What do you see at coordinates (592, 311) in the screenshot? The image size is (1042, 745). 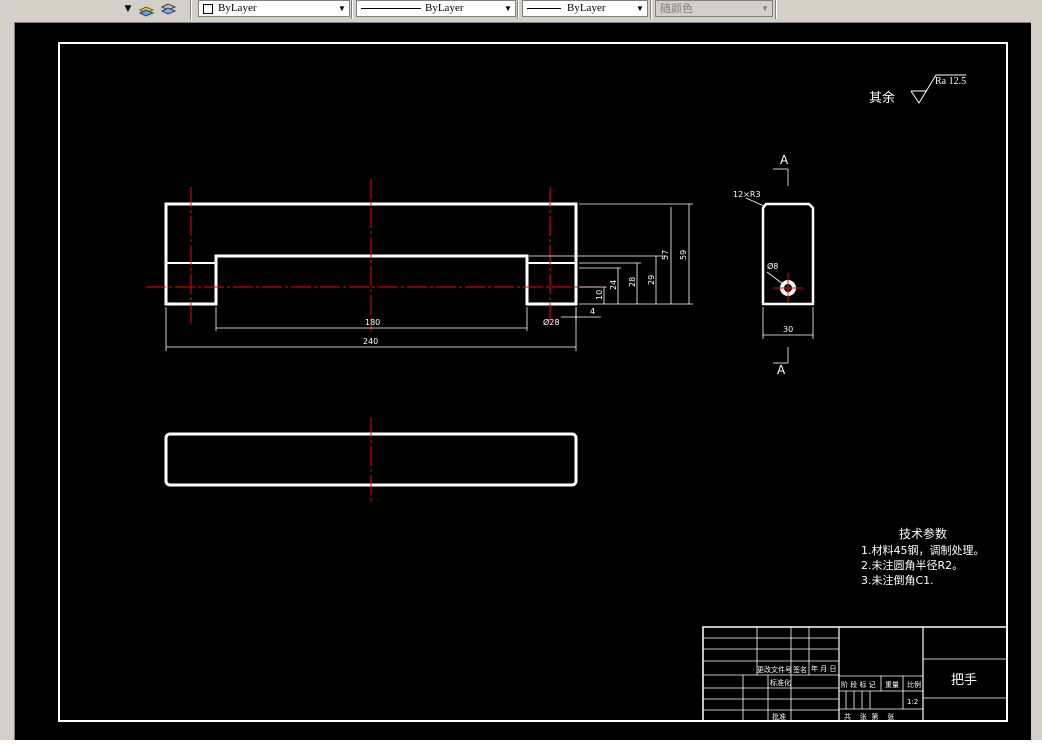 I see `dim-4: 4` at bounding box center [592, 311].